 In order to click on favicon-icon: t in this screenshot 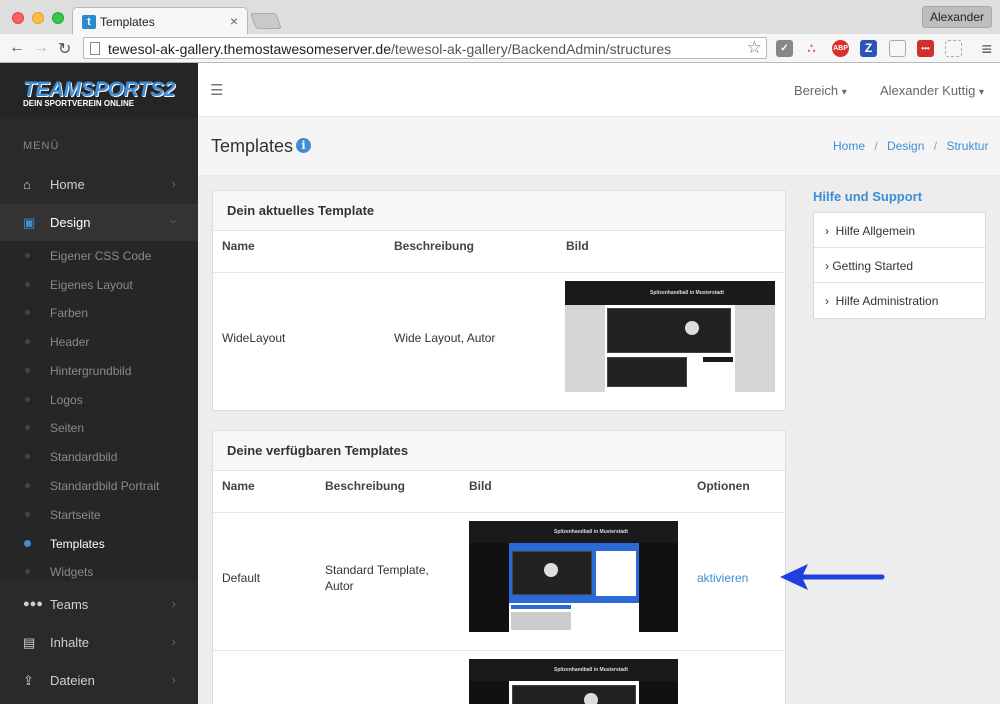, I will do `click(89, 22)`.